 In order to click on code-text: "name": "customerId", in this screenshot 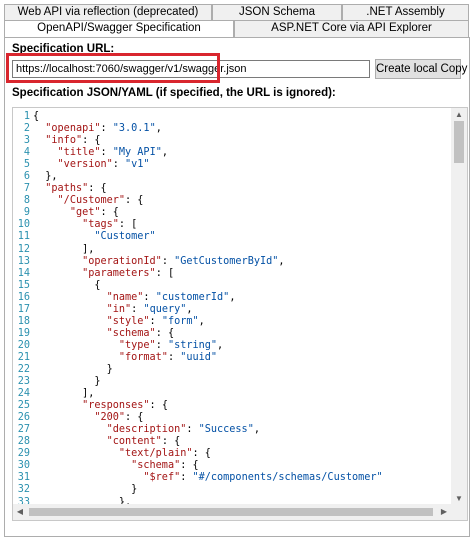, I will do `click(171, 297)`.